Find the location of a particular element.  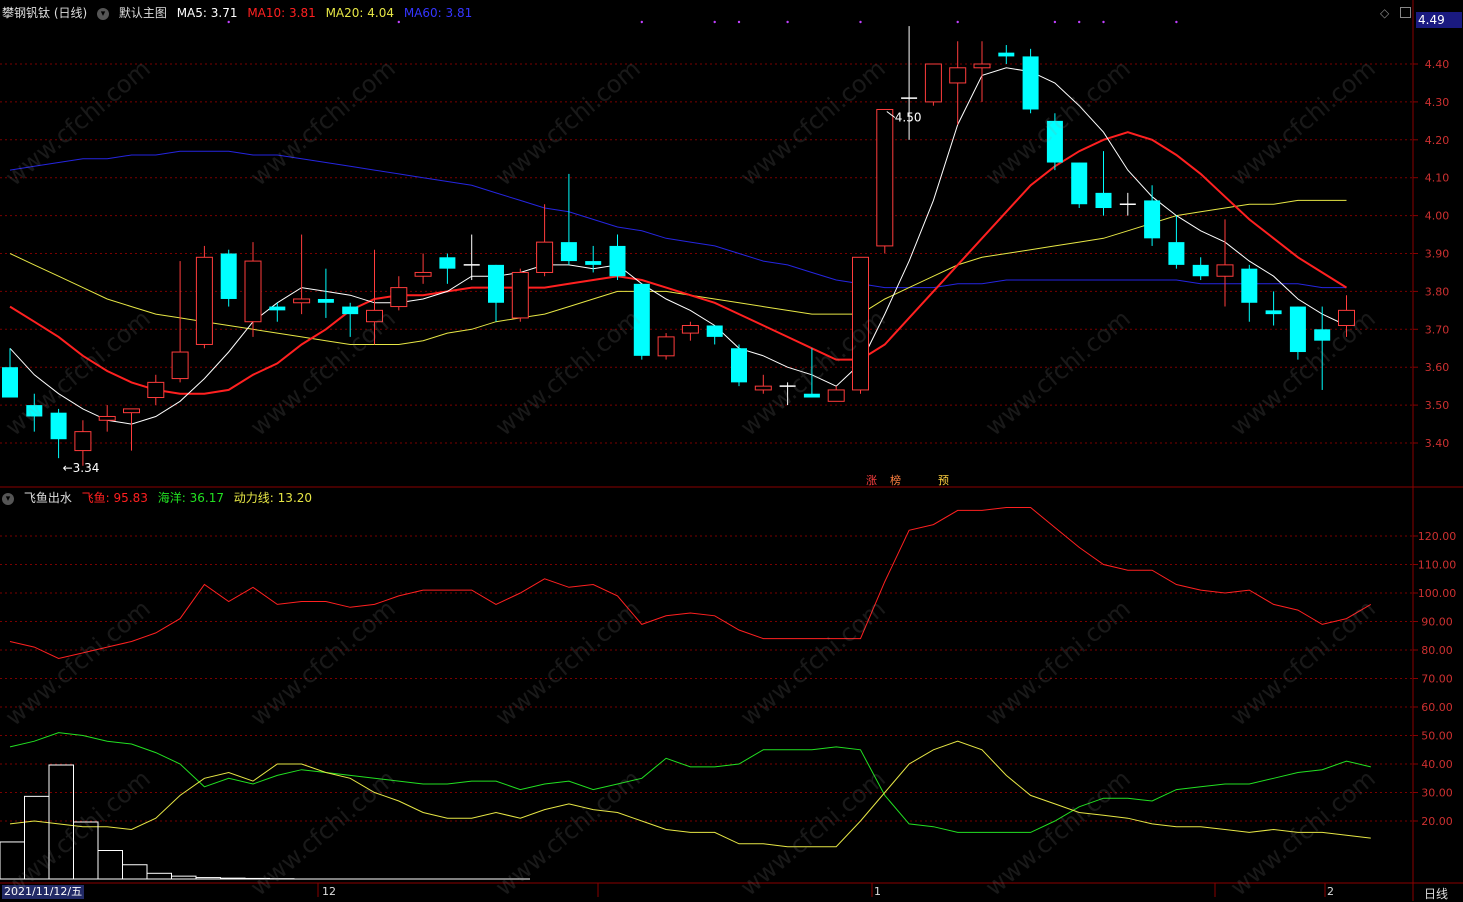

event-marker: 榜 is located at coordinates (895, 480).